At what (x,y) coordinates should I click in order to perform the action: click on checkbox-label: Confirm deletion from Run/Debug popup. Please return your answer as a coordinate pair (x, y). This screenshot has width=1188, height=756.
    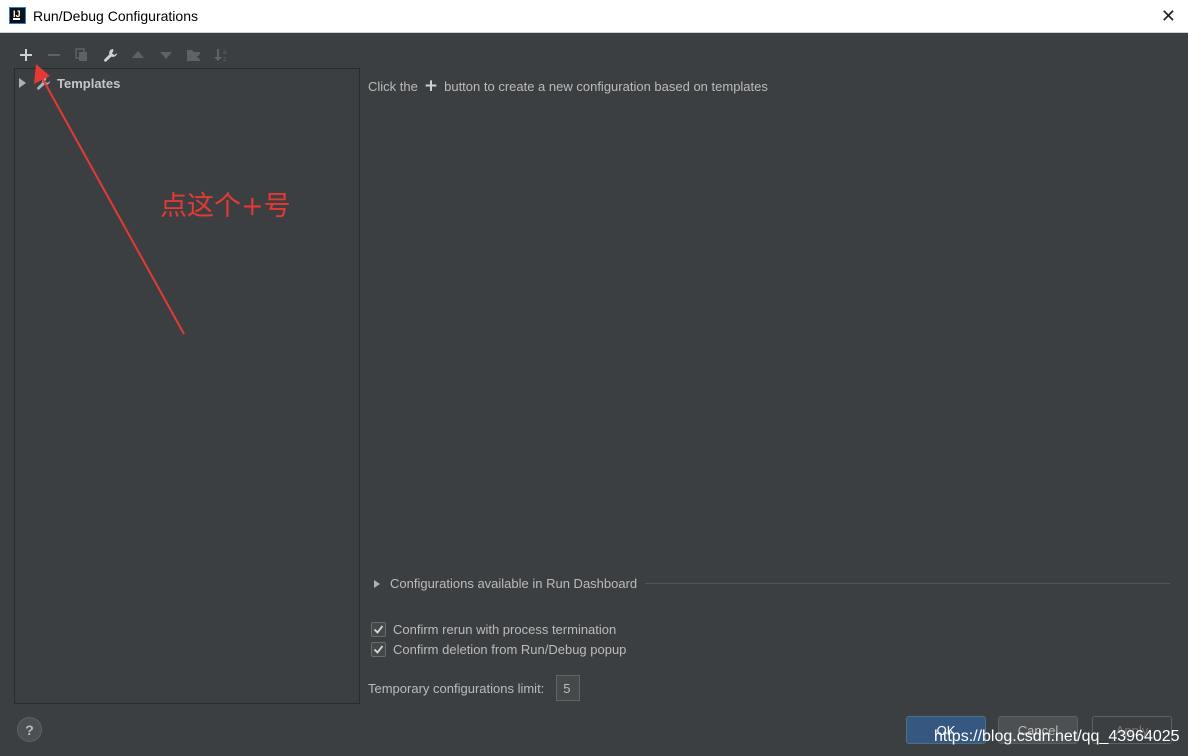
    Looking at the image, I should click on (510, 649).